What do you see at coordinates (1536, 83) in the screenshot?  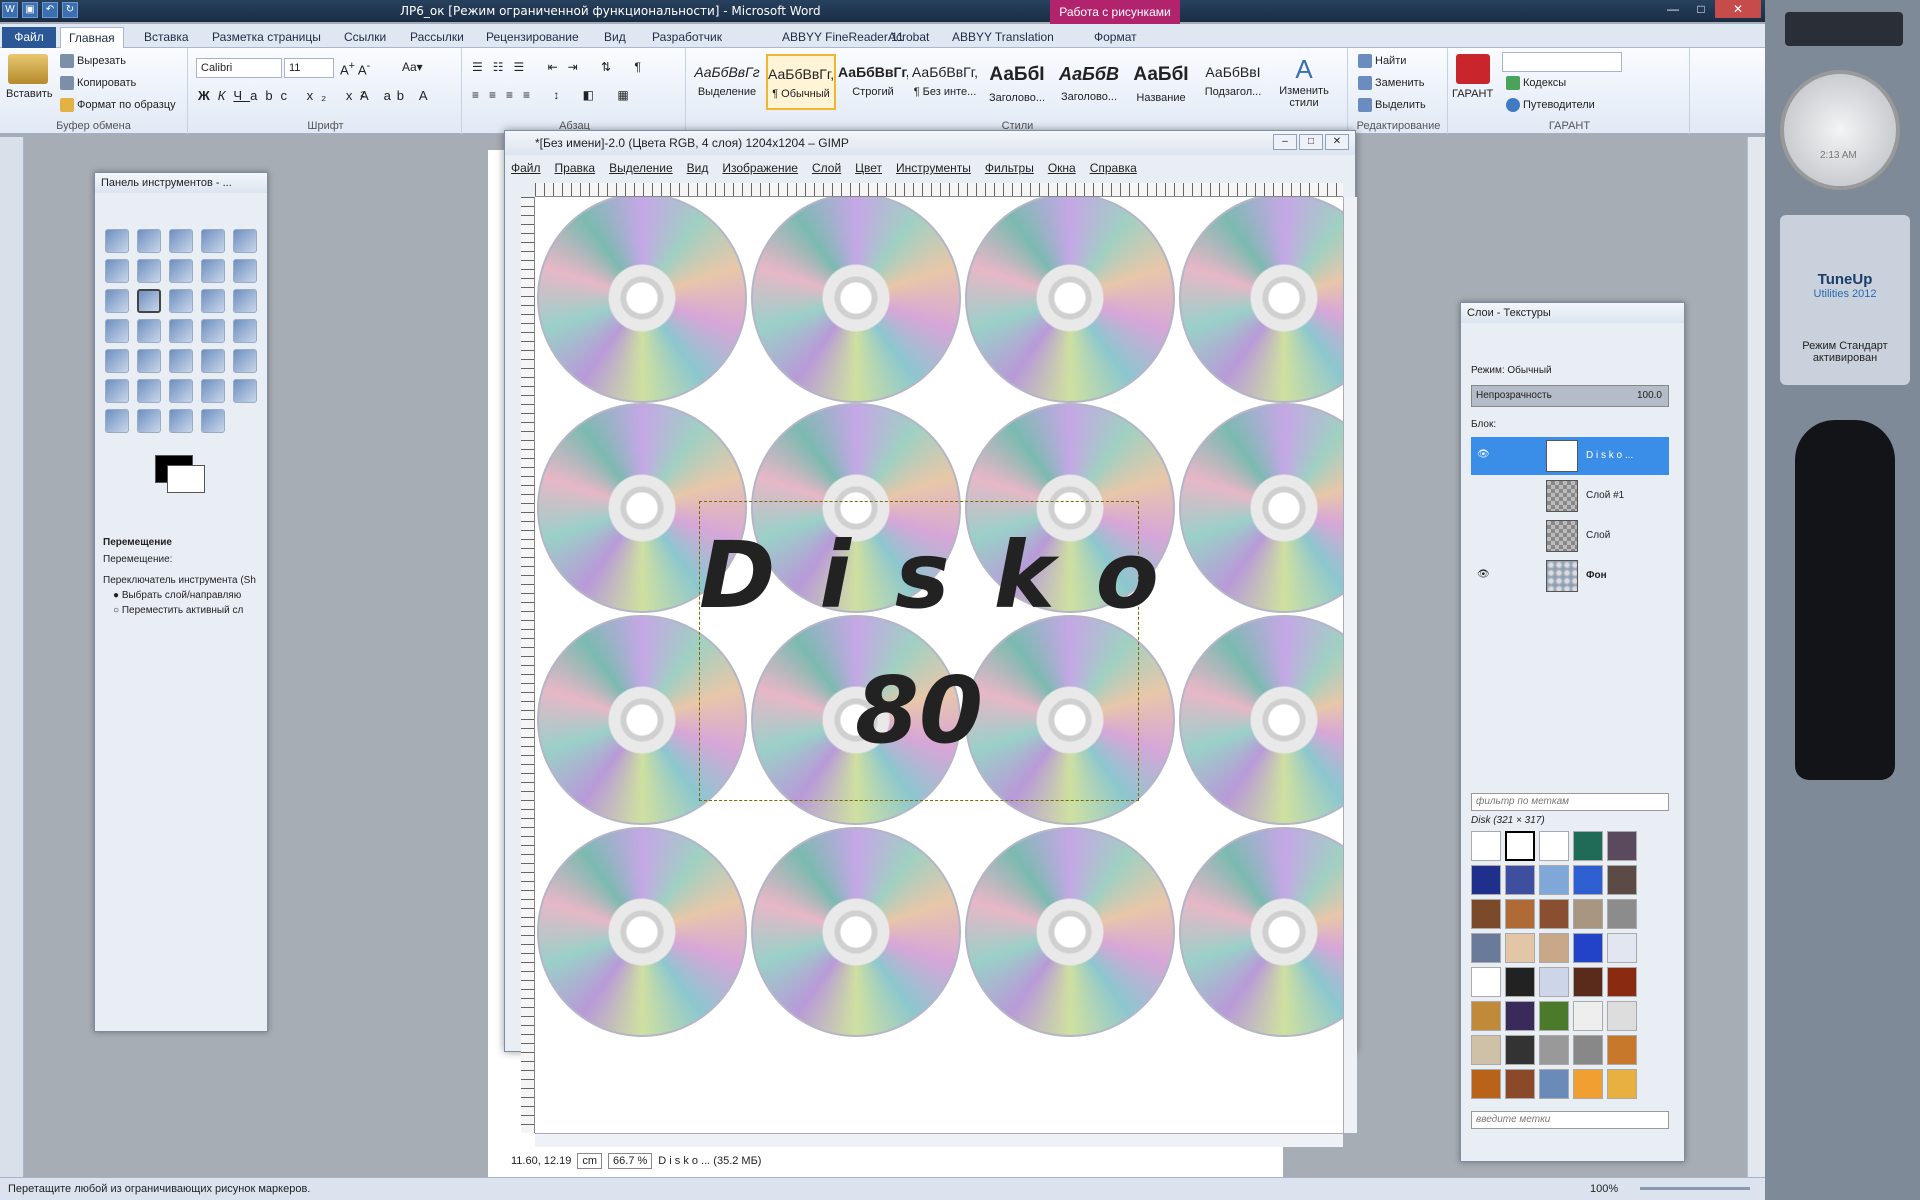 I see `codes-button: Кодексы` at bounding box center [1536, 83].